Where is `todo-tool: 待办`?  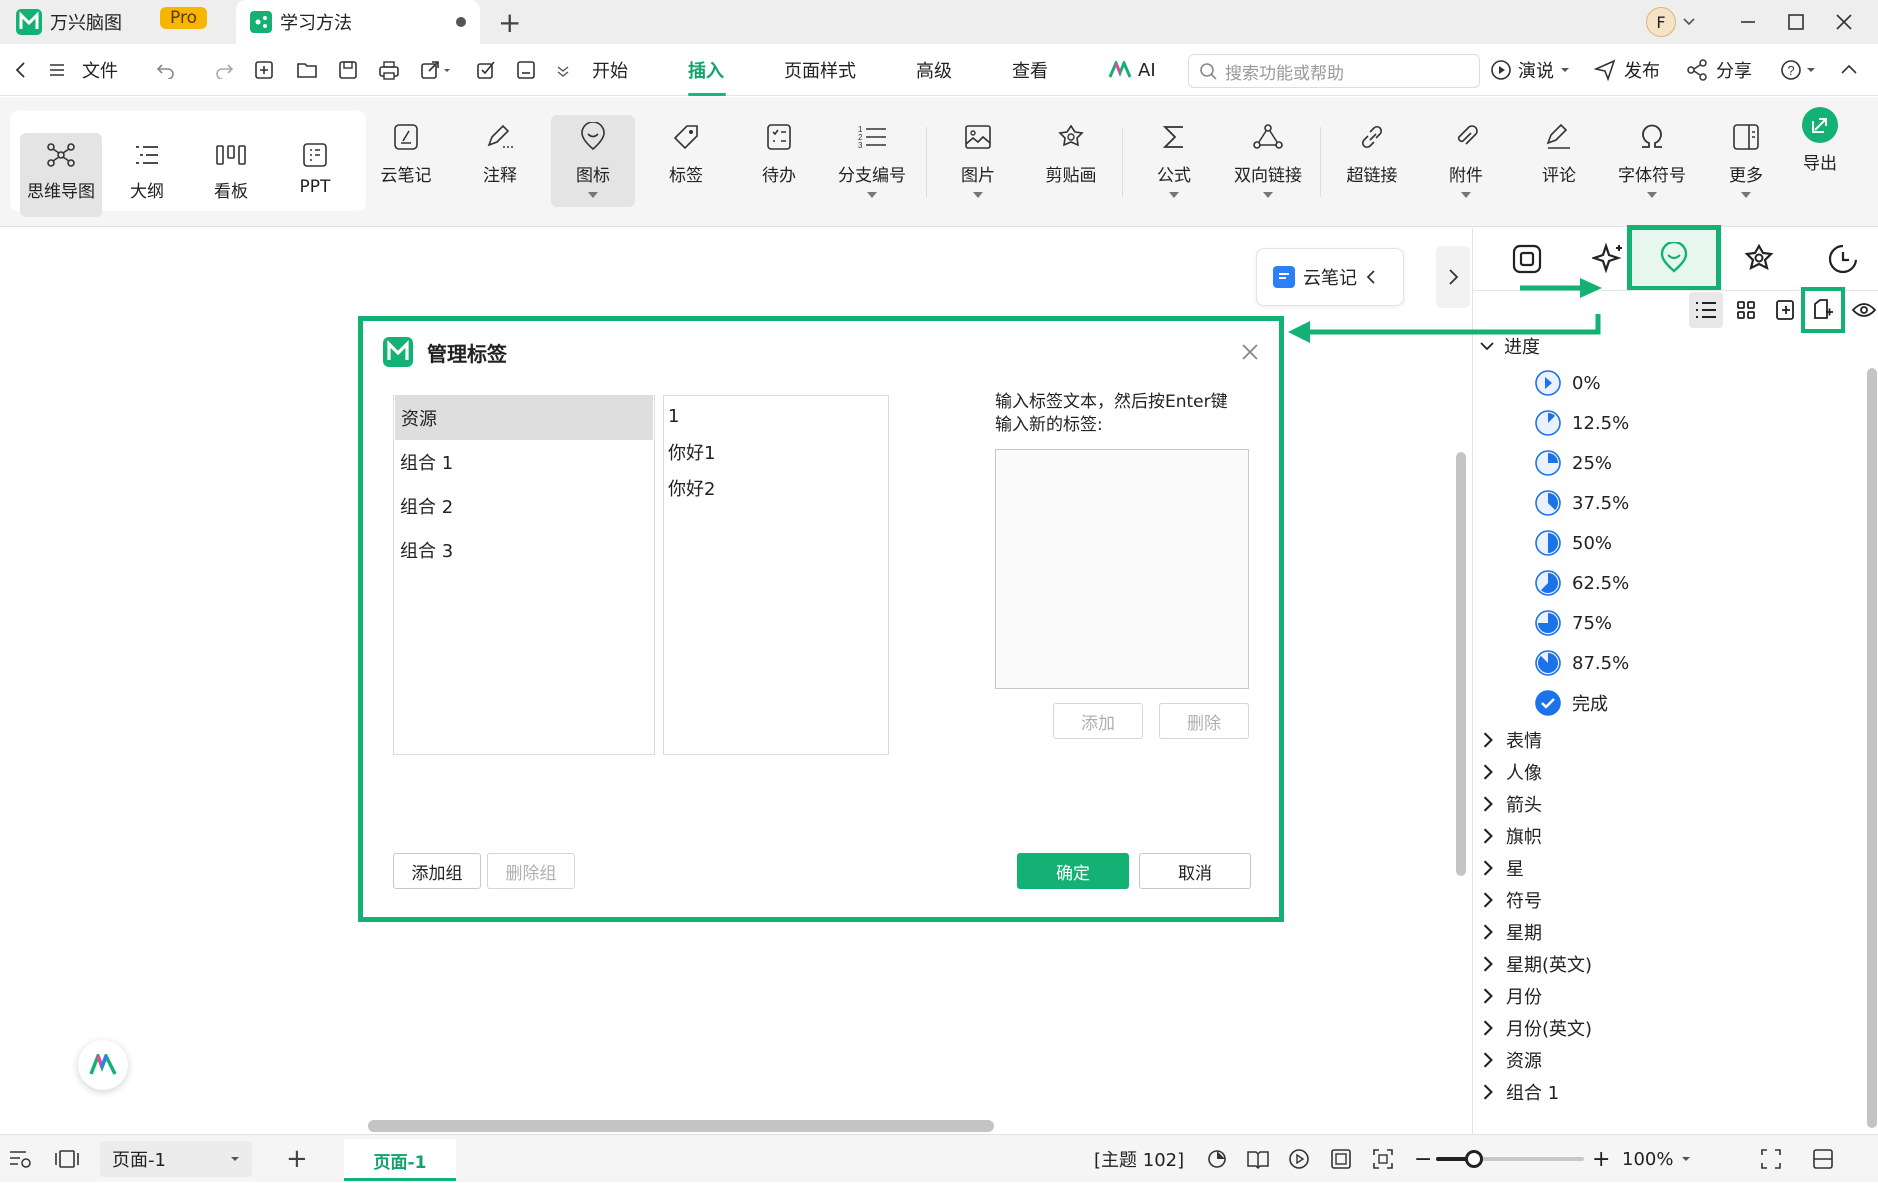 todo-tool: 待办 is located at coordinates (779, 161).